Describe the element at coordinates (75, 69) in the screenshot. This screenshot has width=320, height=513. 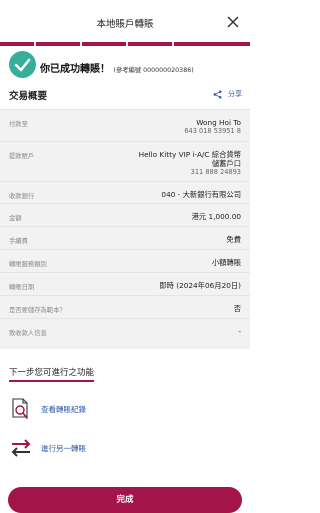
I see `success-message-text: 你已成功轉賬！` at that location.